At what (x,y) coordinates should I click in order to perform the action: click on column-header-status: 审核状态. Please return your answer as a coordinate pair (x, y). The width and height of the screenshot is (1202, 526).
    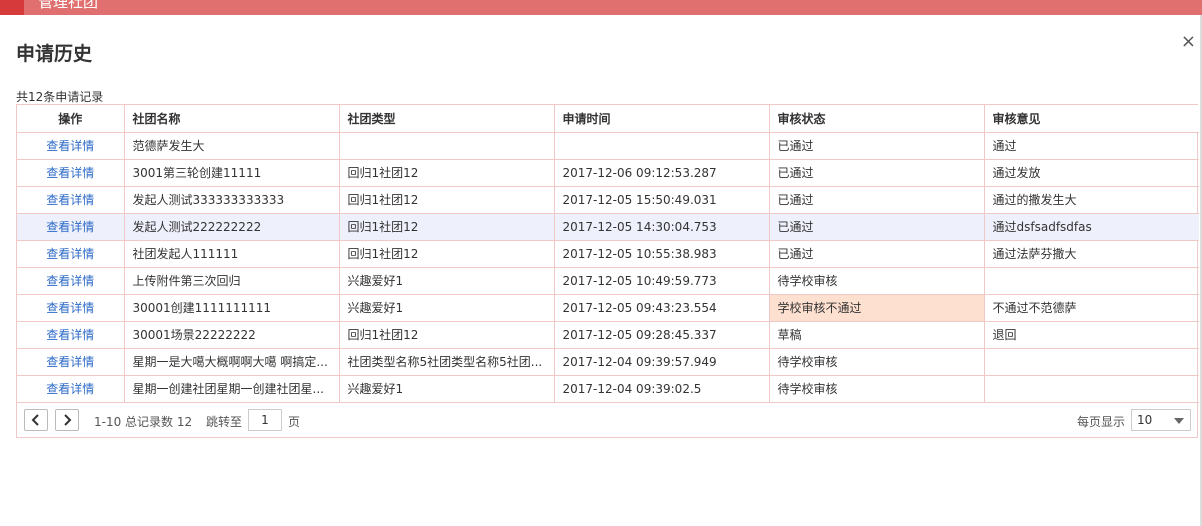
    Looking at the image, I should click on (877, 119).